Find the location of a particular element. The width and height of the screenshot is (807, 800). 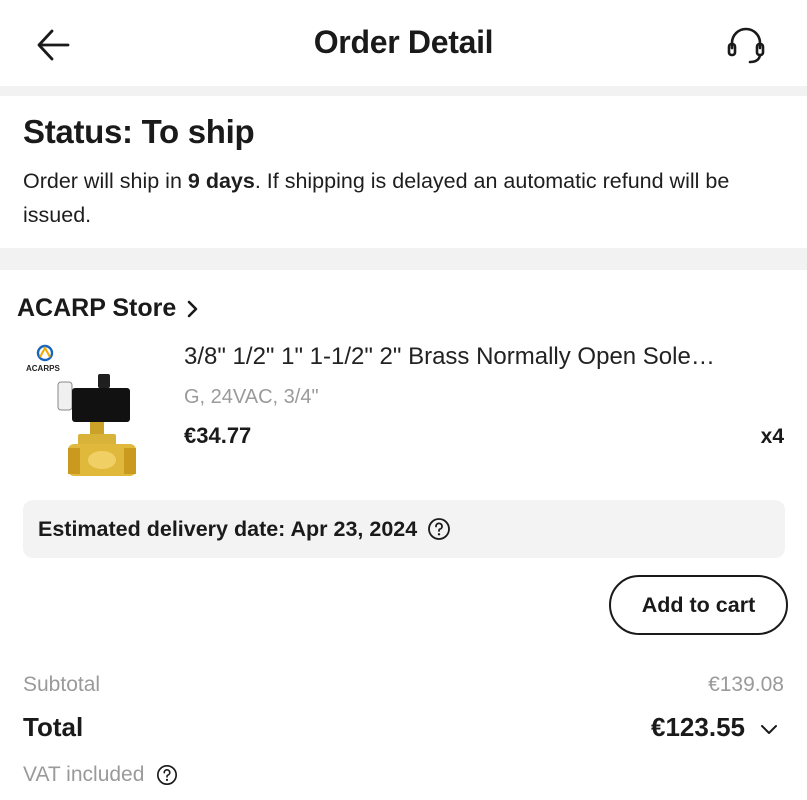

total-label: Total is located at coordinates (53, 727).